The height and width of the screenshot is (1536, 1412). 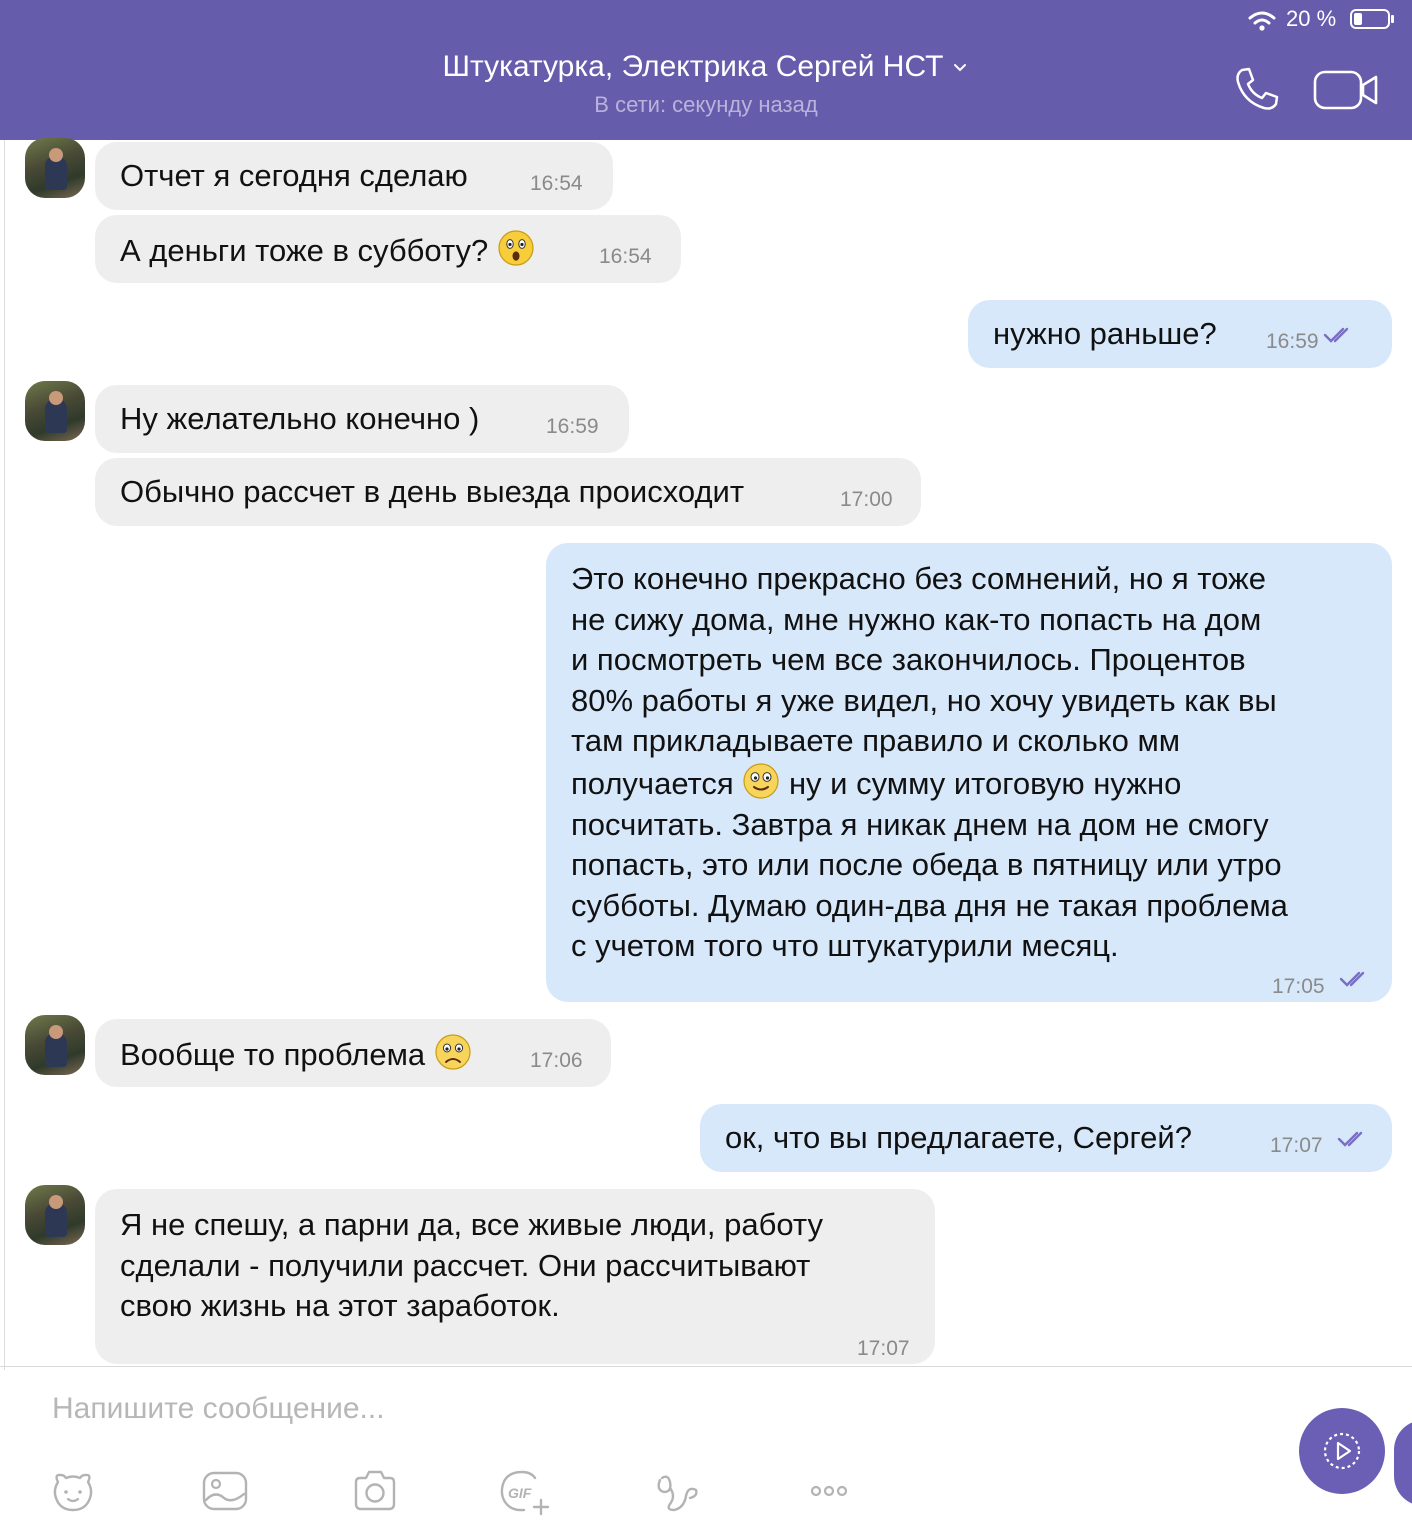 I want to click on message-text: Отчет я сегодня сделаю, so click(x=294, y=175).